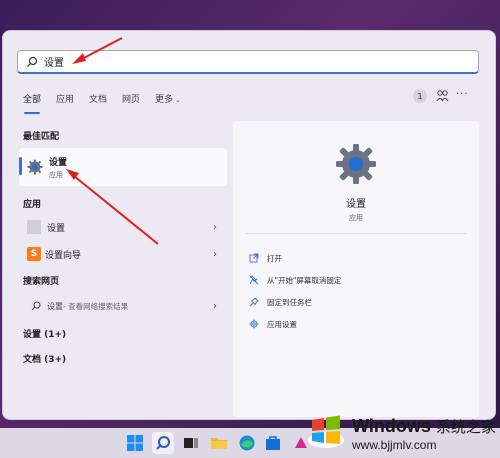 This screenshot has width=500, height=458. I want to click on selection-indicator, so click(20, 166).